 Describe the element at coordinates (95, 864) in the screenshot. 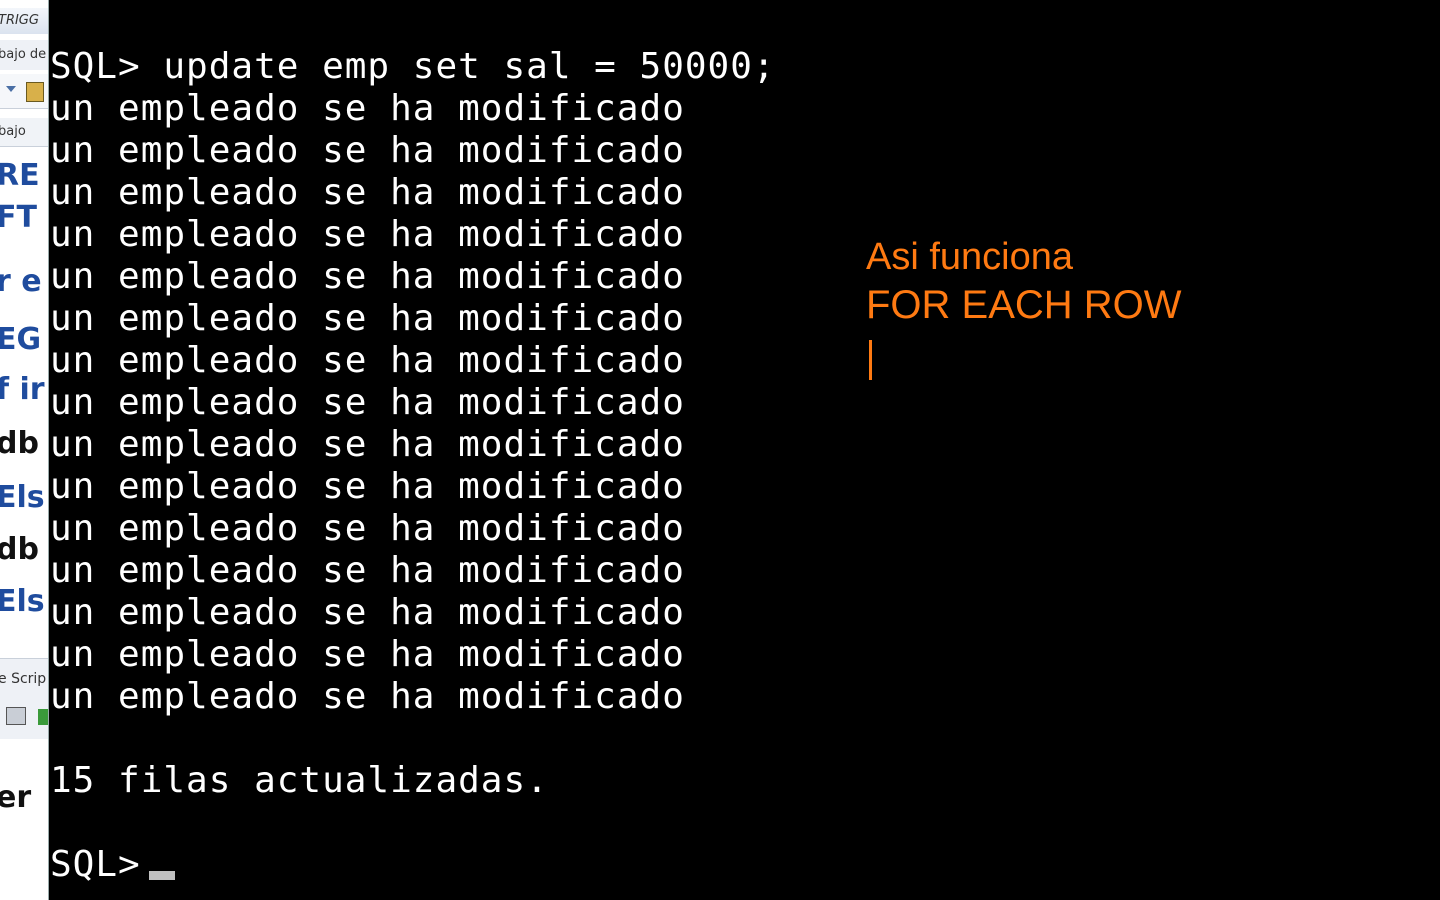

I see `sql-prompt: SQL>` at that location.